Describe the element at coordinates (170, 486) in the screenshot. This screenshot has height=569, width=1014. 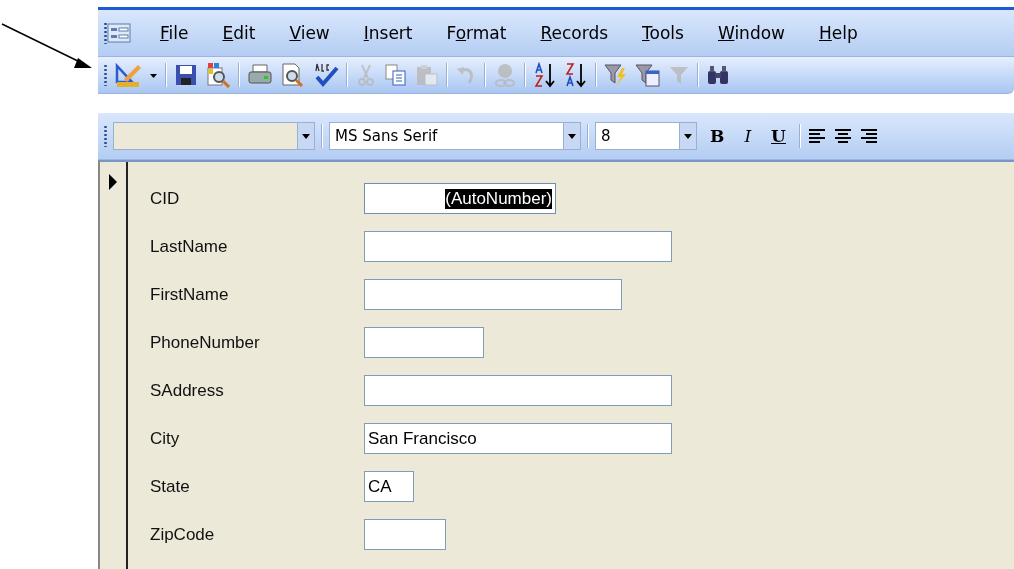
I see `field-label: State` at that location.